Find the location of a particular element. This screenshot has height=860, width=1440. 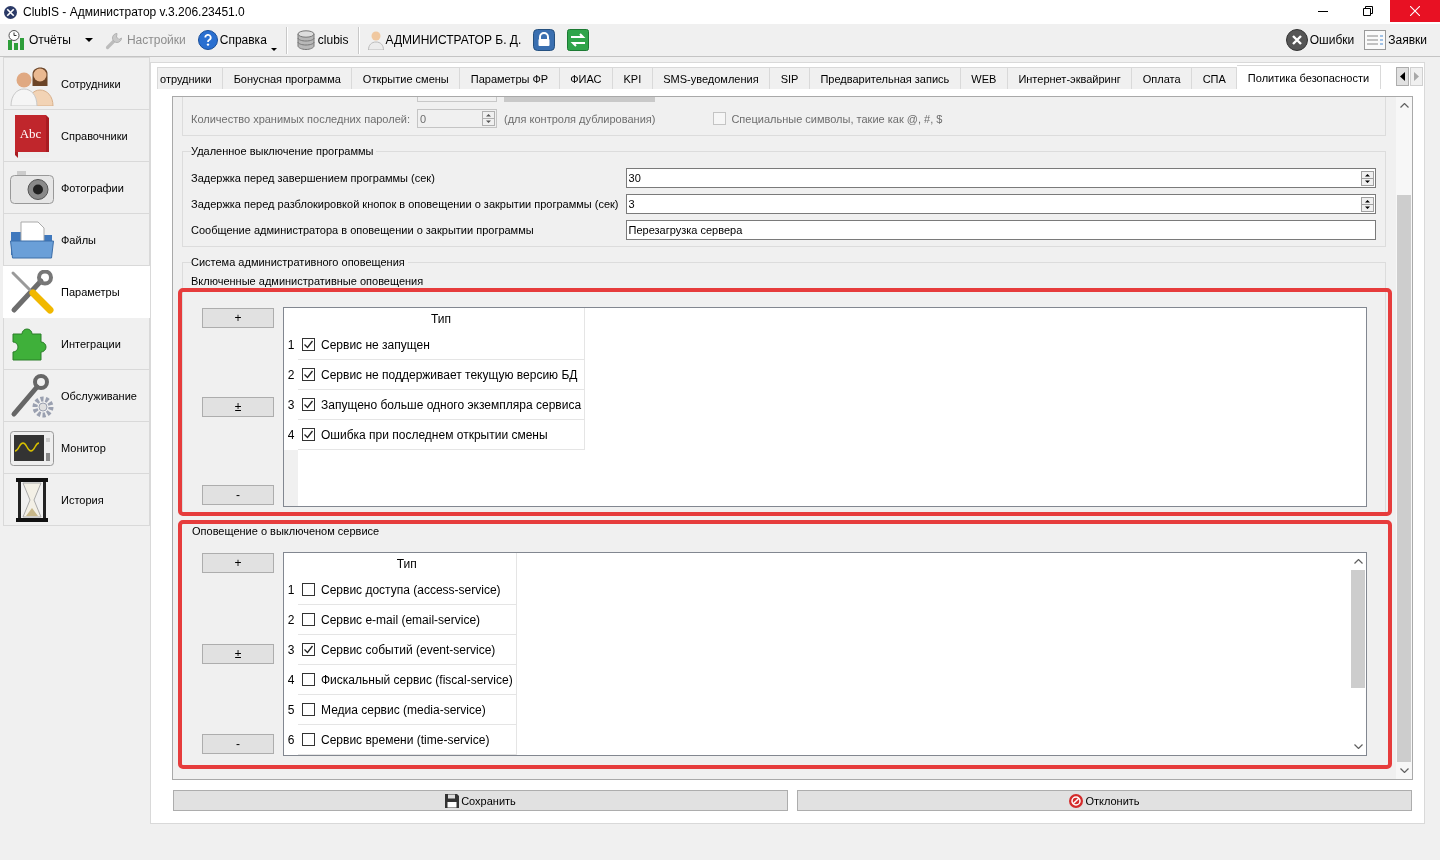

sidebar-item: История is located at coordinates (76, 500).